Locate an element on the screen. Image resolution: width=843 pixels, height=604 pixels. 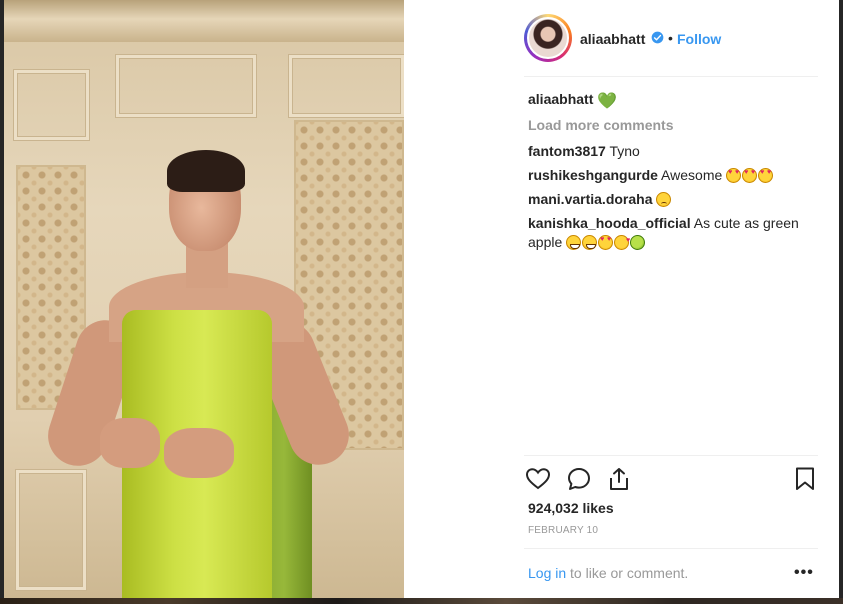
comment-item: mani.vartia.doraha is located at coordinates (673, 199).